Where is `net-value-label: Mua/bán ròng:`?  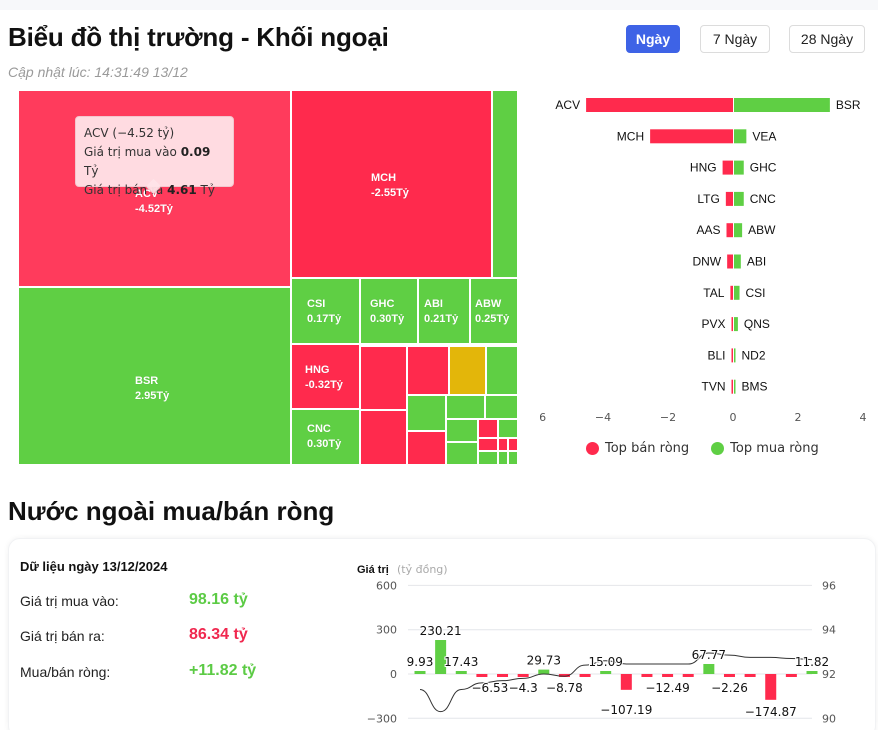 net-value-label: Mua/bán ròng: is located at coordinates (65, 672).